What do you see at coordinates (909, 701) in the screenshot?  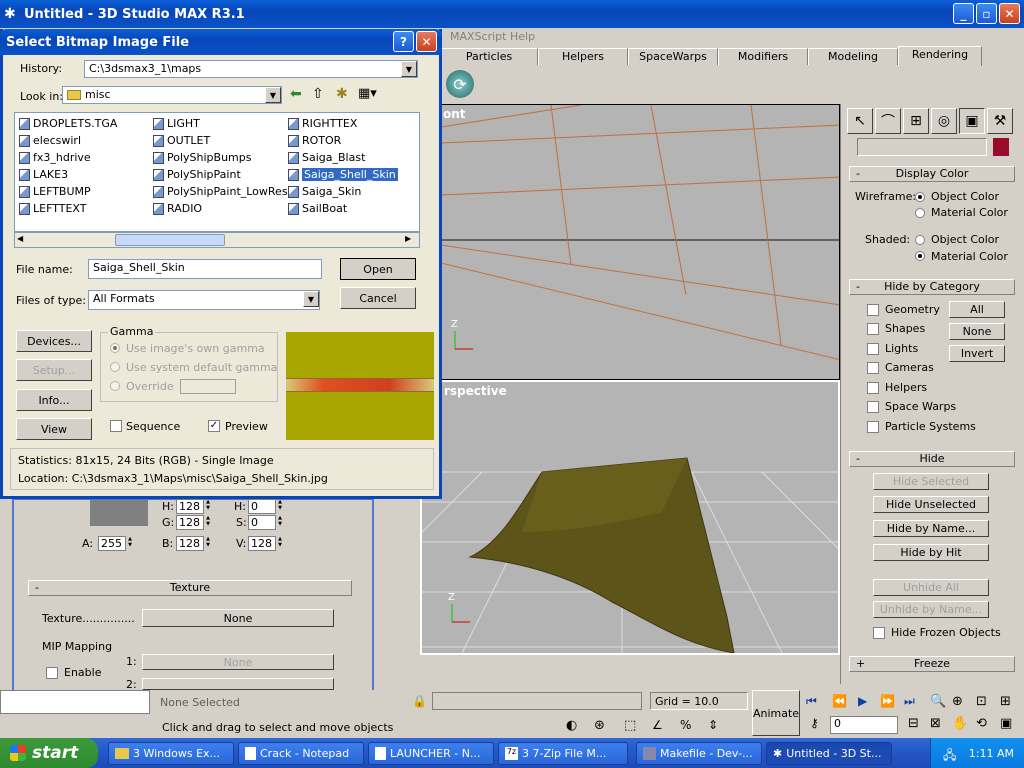 I see `go-to-end-icon: ⏭` at bounding box center [909, 701].